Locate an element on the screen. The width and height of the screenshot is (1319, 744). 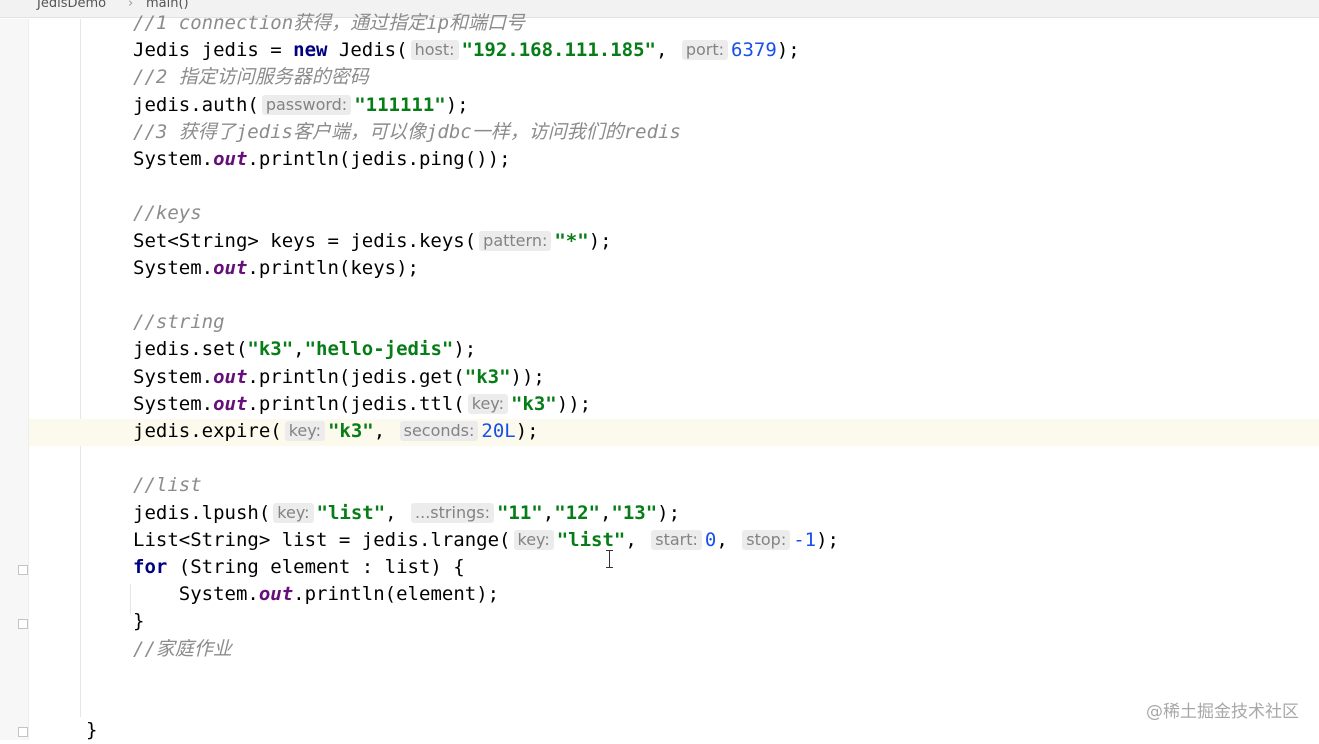
code-line: //keys is located at coordinates (167, 213).